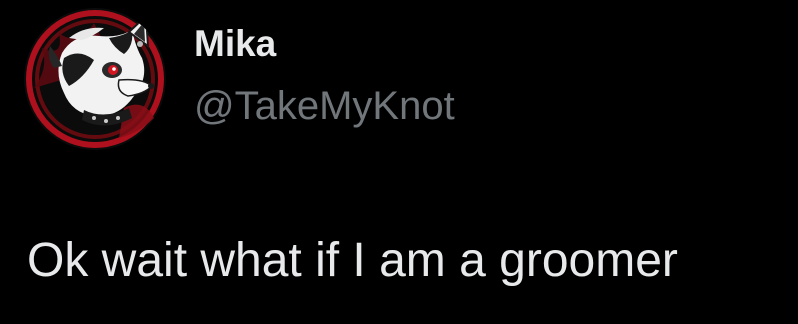 The image size is (798, 324). What do you see at coordinates (352, 260) in the screenshot?
I see `tweet-text: Ok wait what if I am a groomer` at bounding box center [352, 260].